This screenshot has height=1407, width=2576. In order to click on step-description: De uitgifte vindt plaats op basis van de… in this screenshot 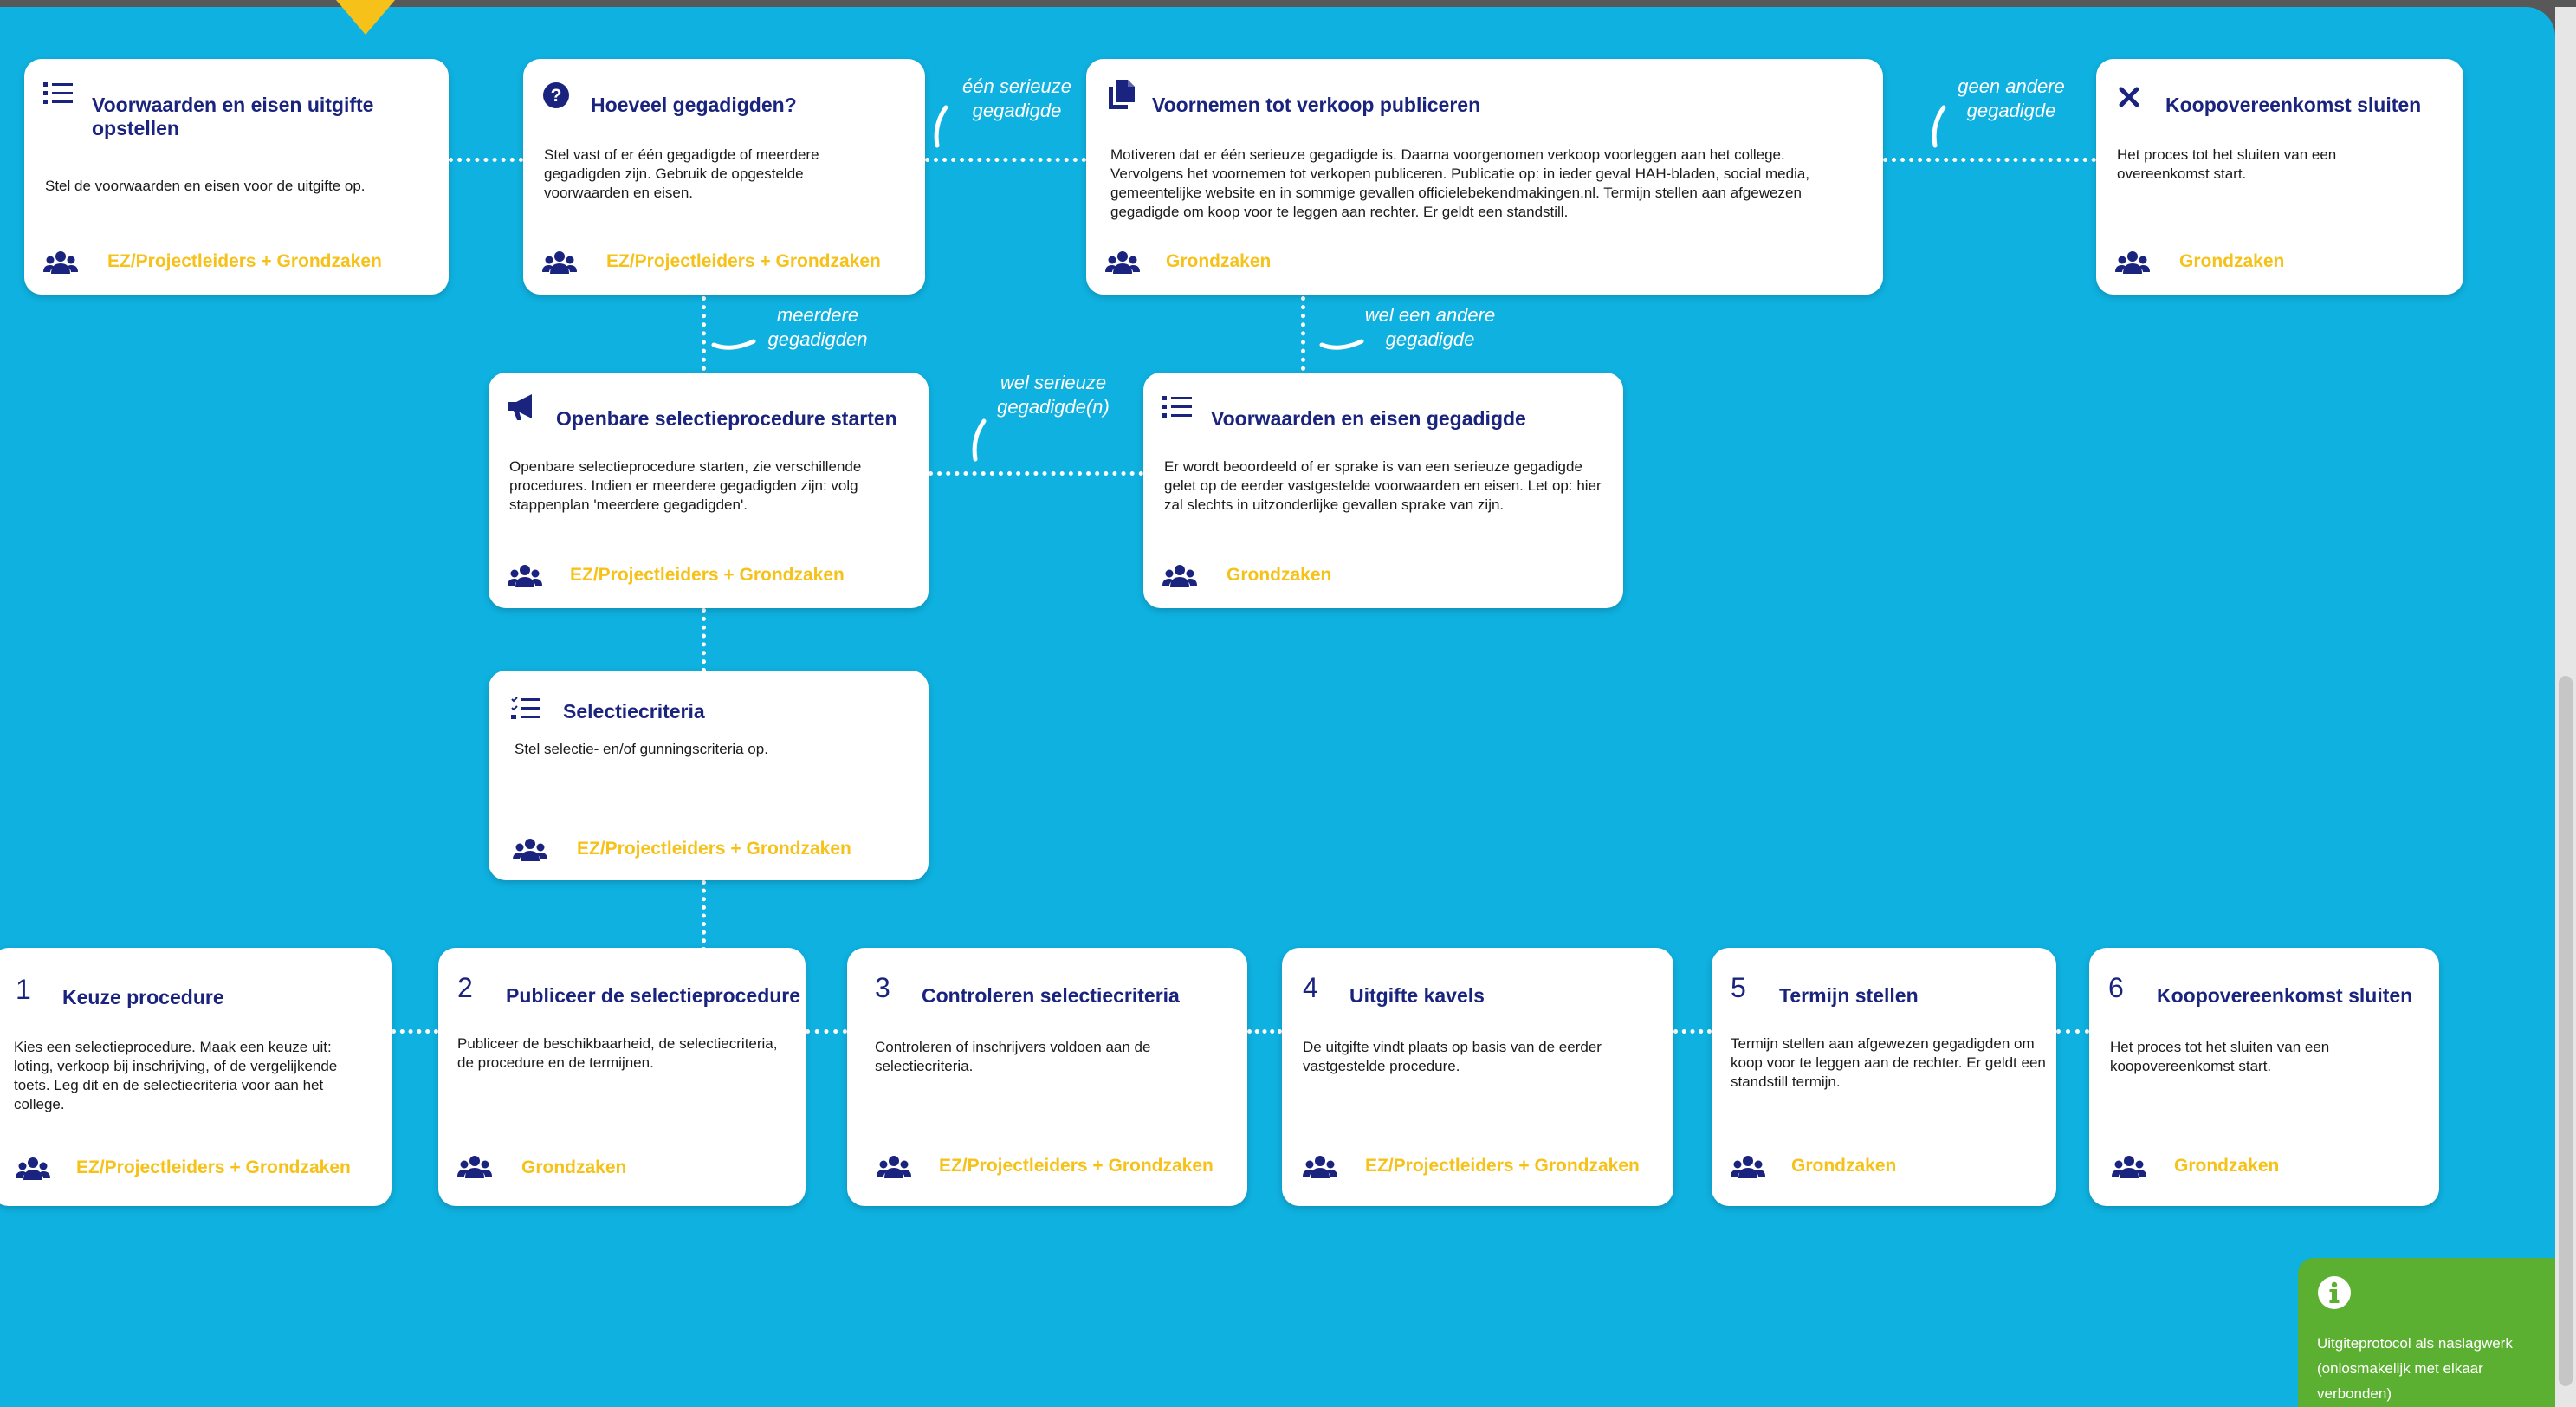, I will do `click(1452, 1057)`.